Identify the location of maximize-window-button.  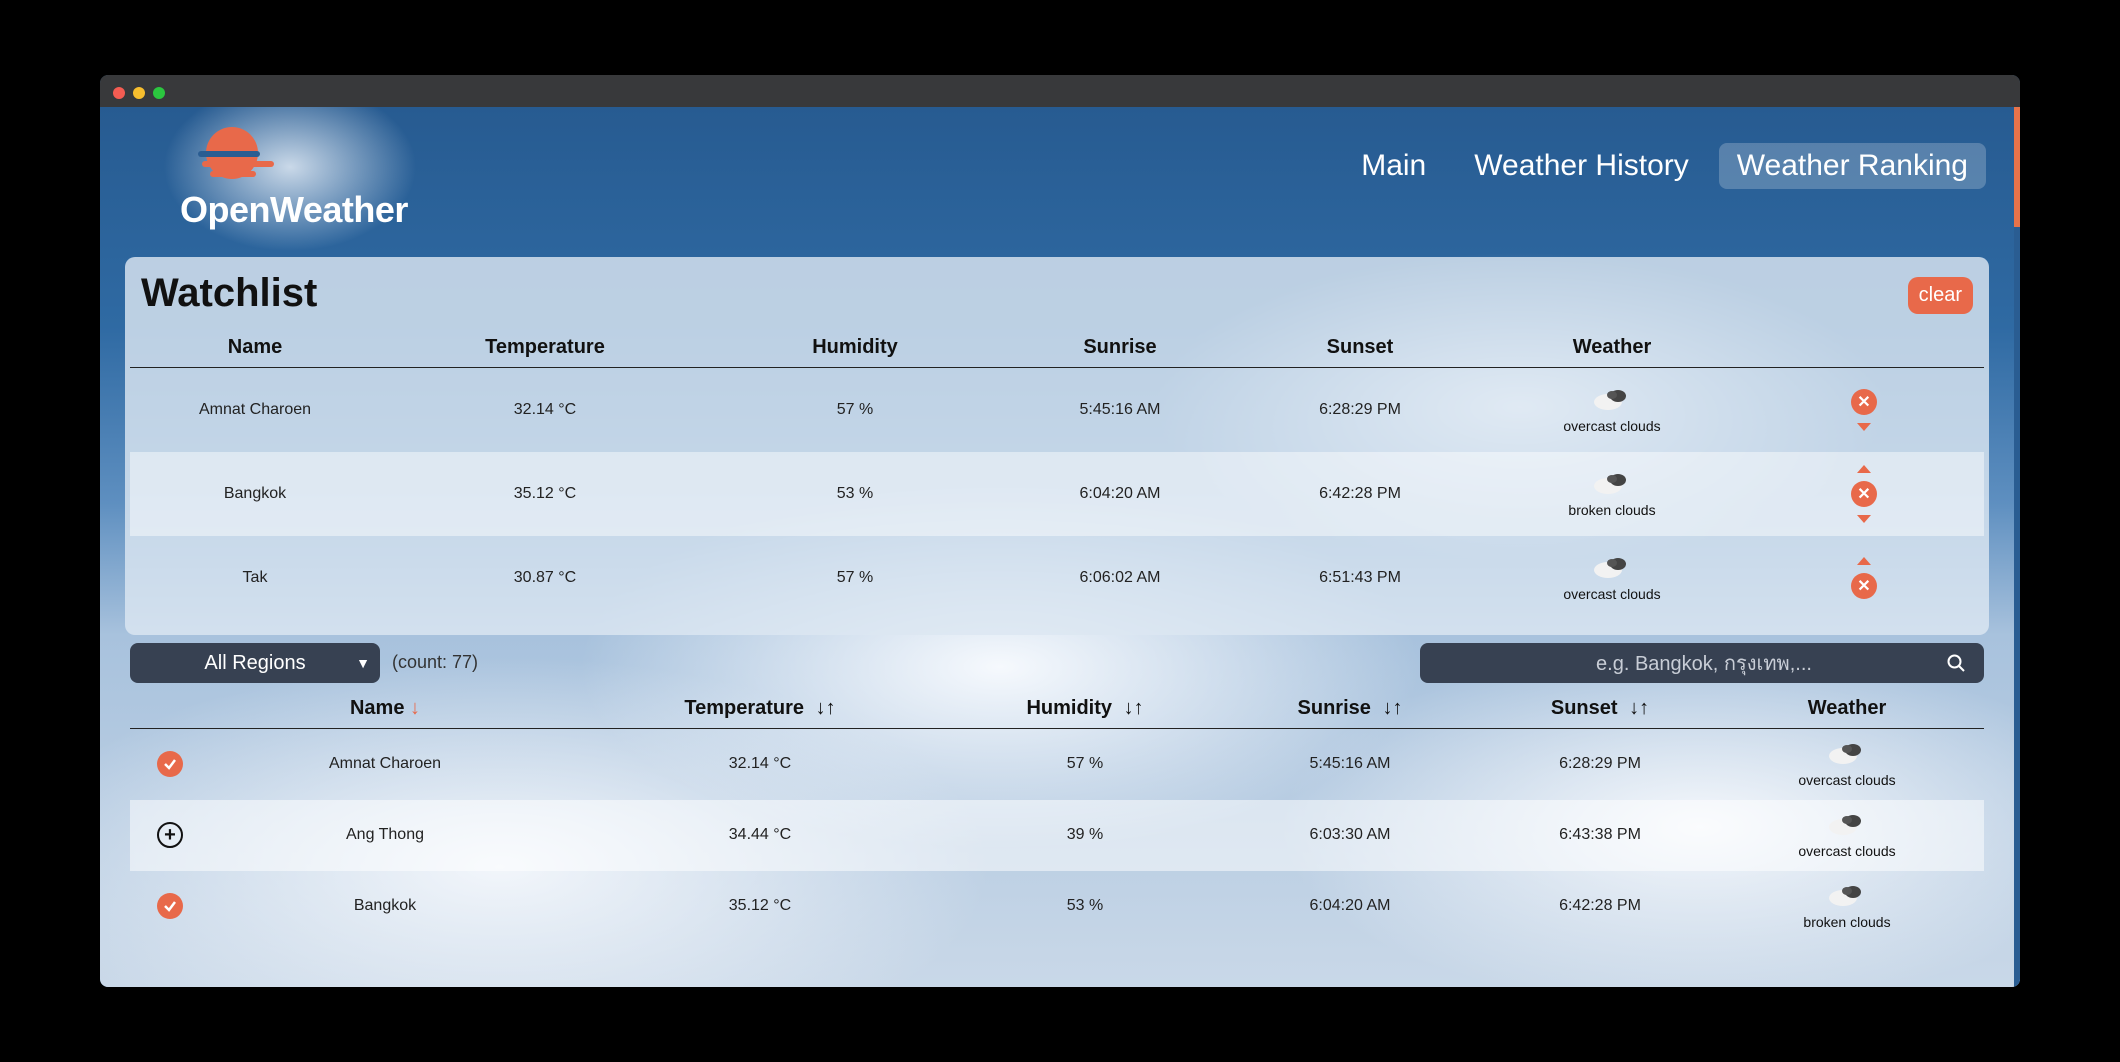
(159, 93).